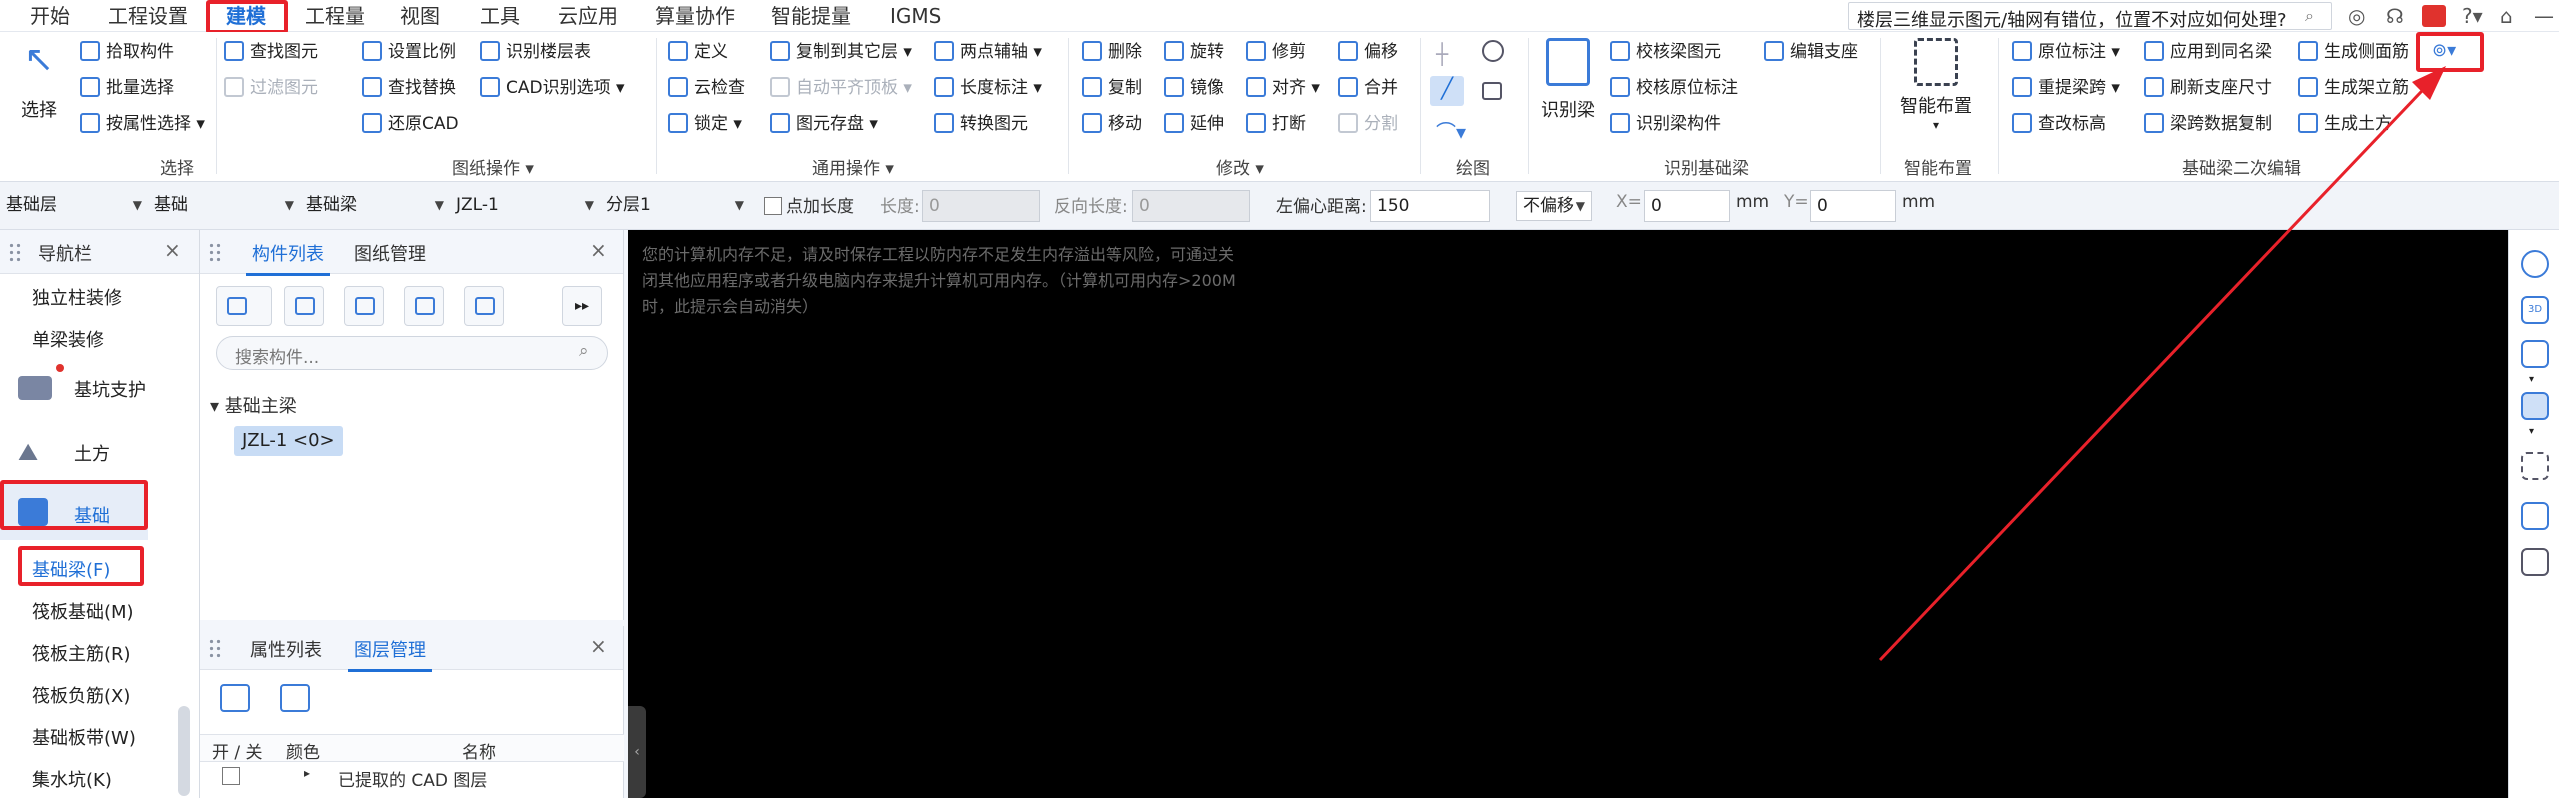  I want to click on properties-icon, so click(2535, 562).